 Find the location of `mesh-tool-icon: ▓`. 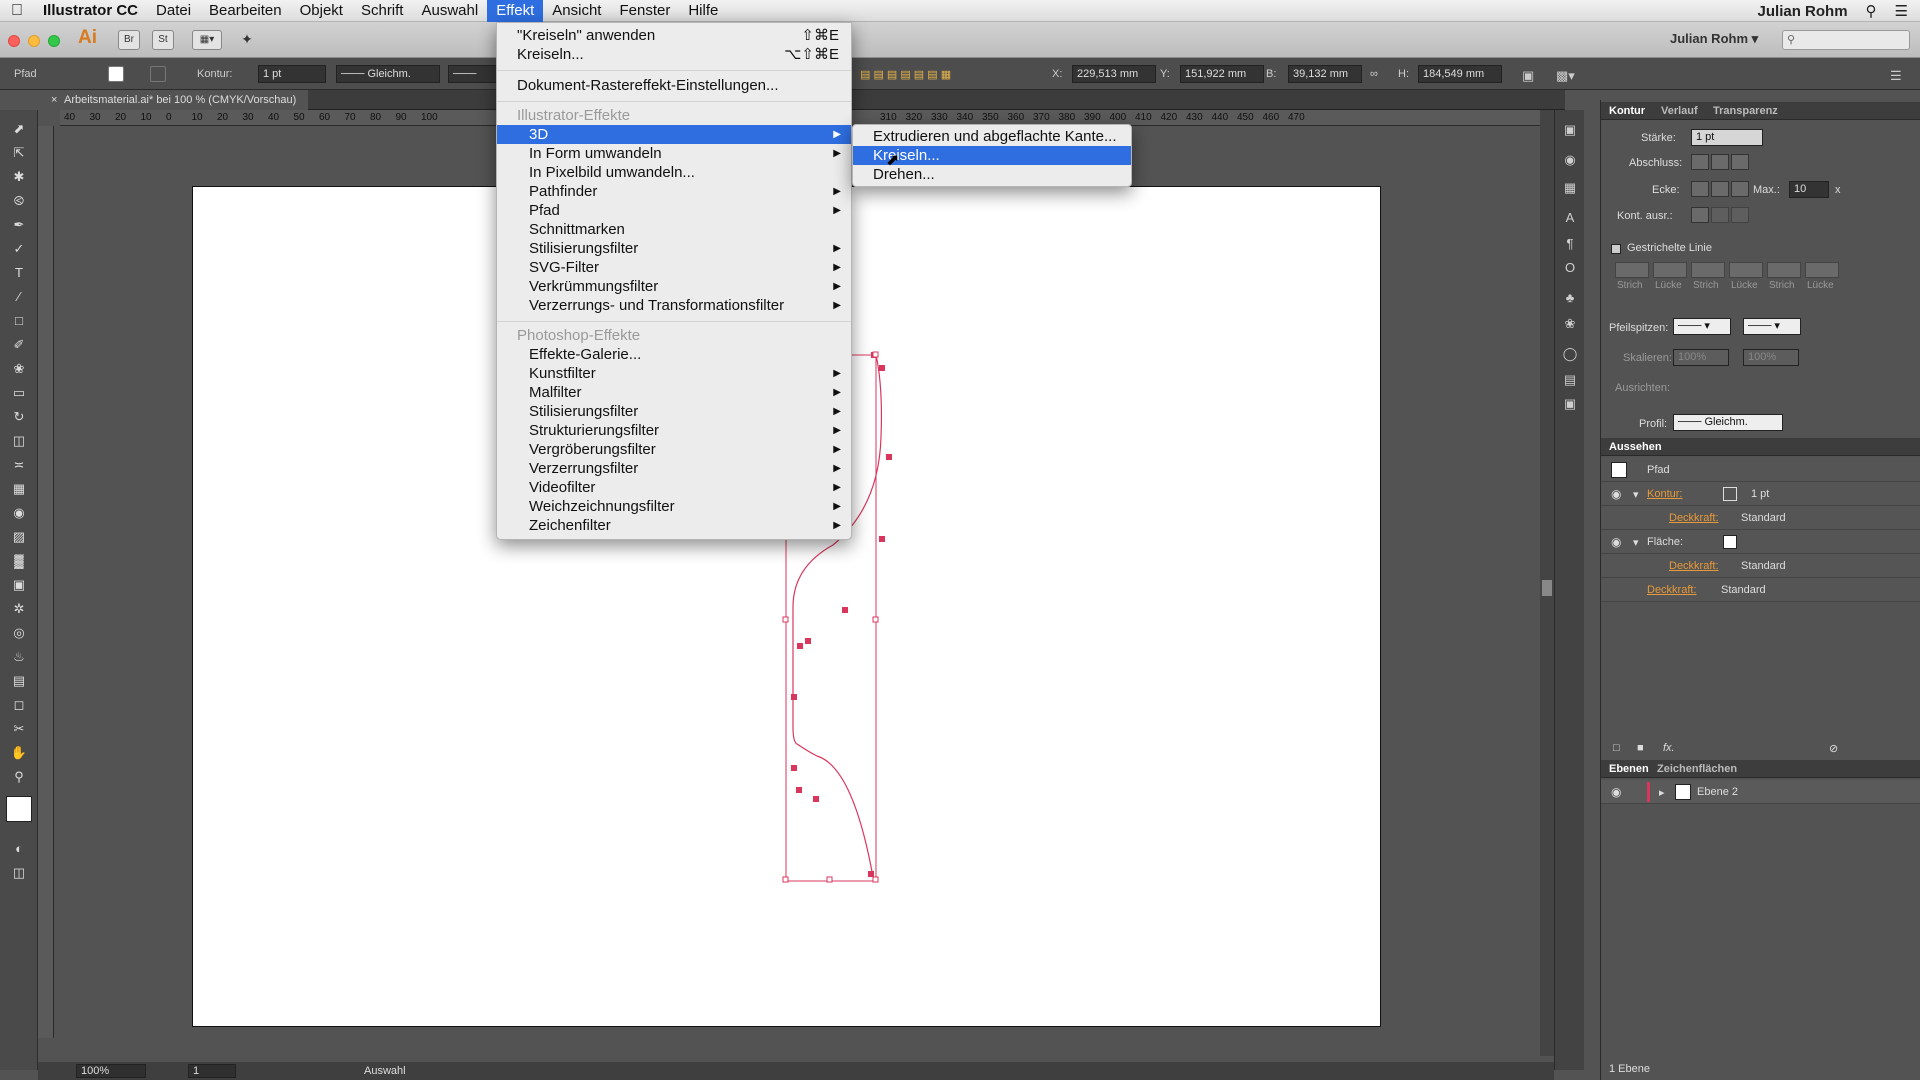

mesh-tool-icon: ▓ is located at coordinates (19, 561).